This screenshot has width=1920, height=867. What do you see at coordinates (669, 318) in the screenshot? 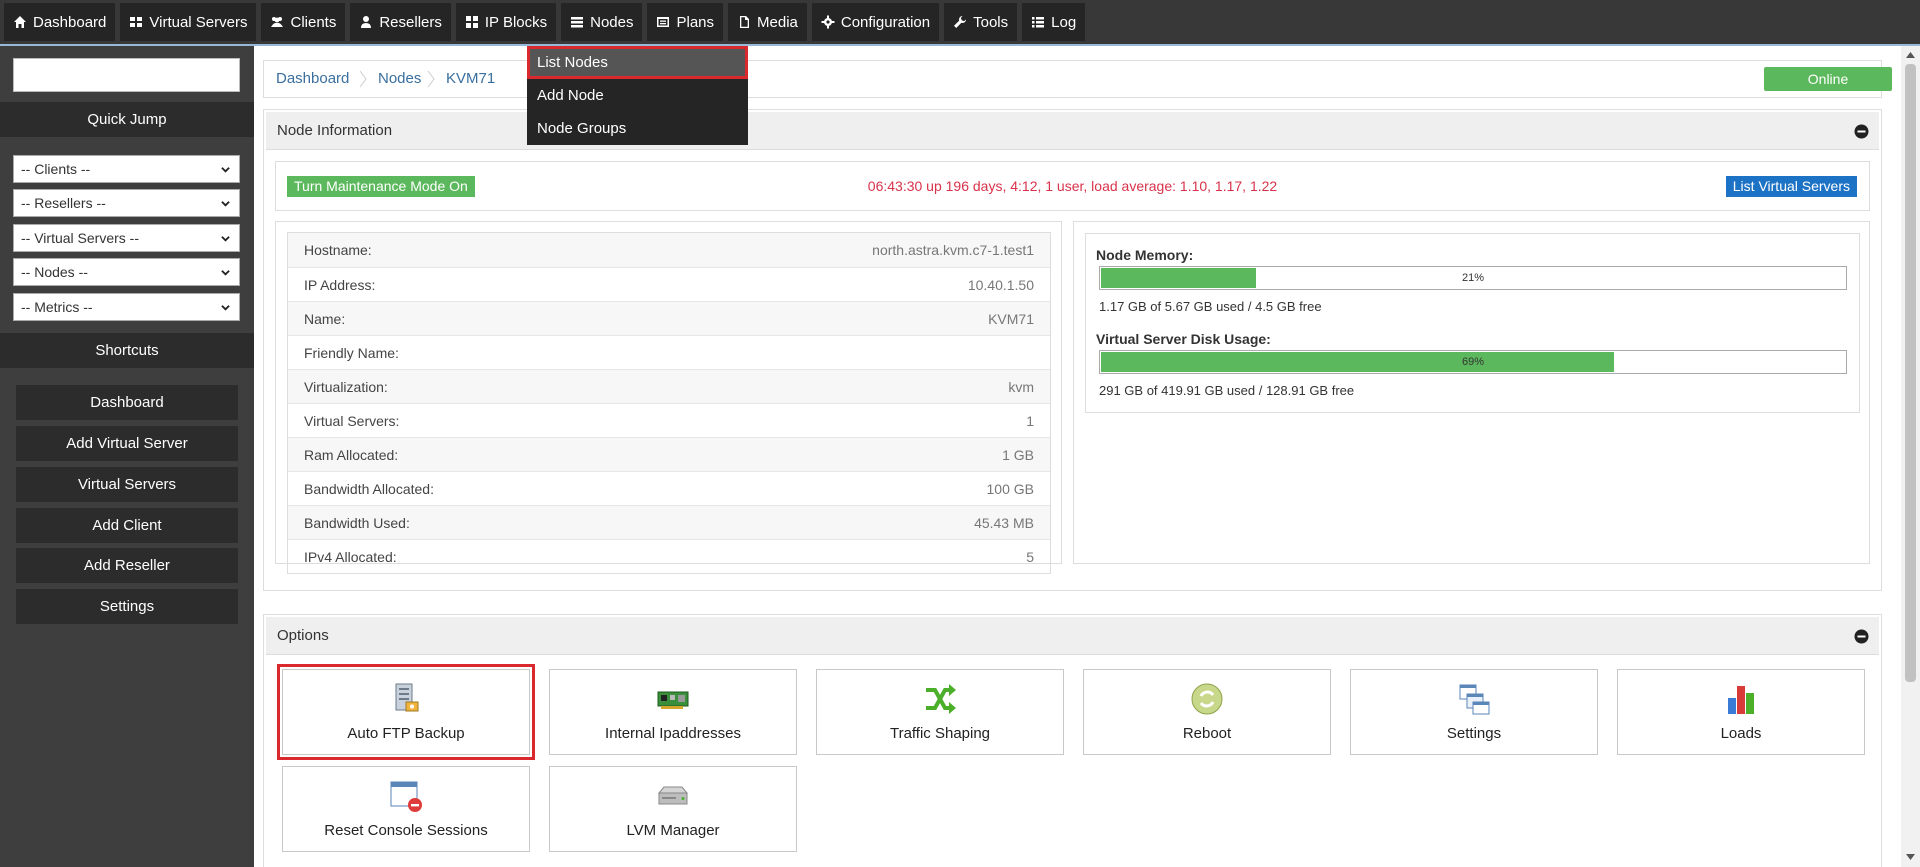
I see `table-row: Name: KVM71` at bounding box center [669, 318].